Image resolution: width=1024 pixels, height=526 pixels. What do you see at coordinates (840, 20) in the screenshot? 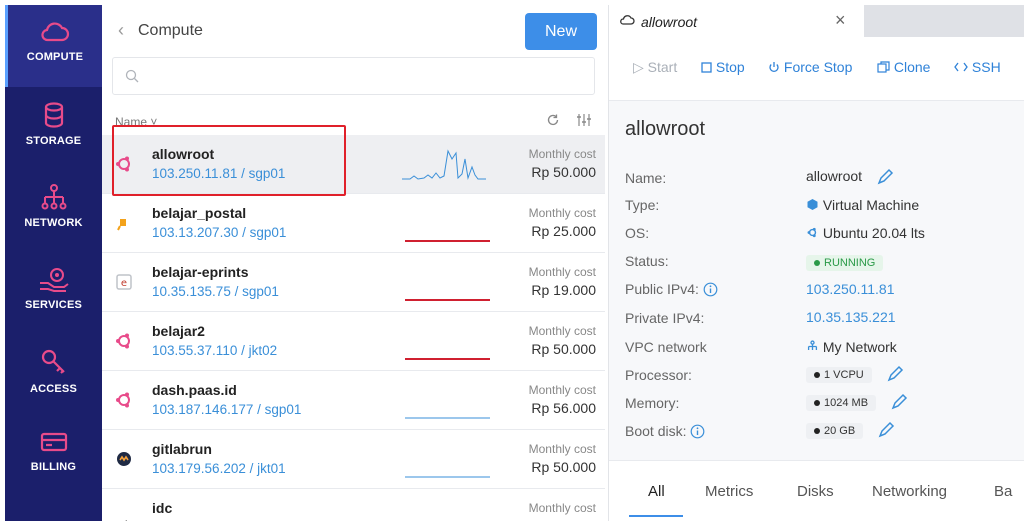
I see `close-icon: ×` at bounding box center [840, 20].